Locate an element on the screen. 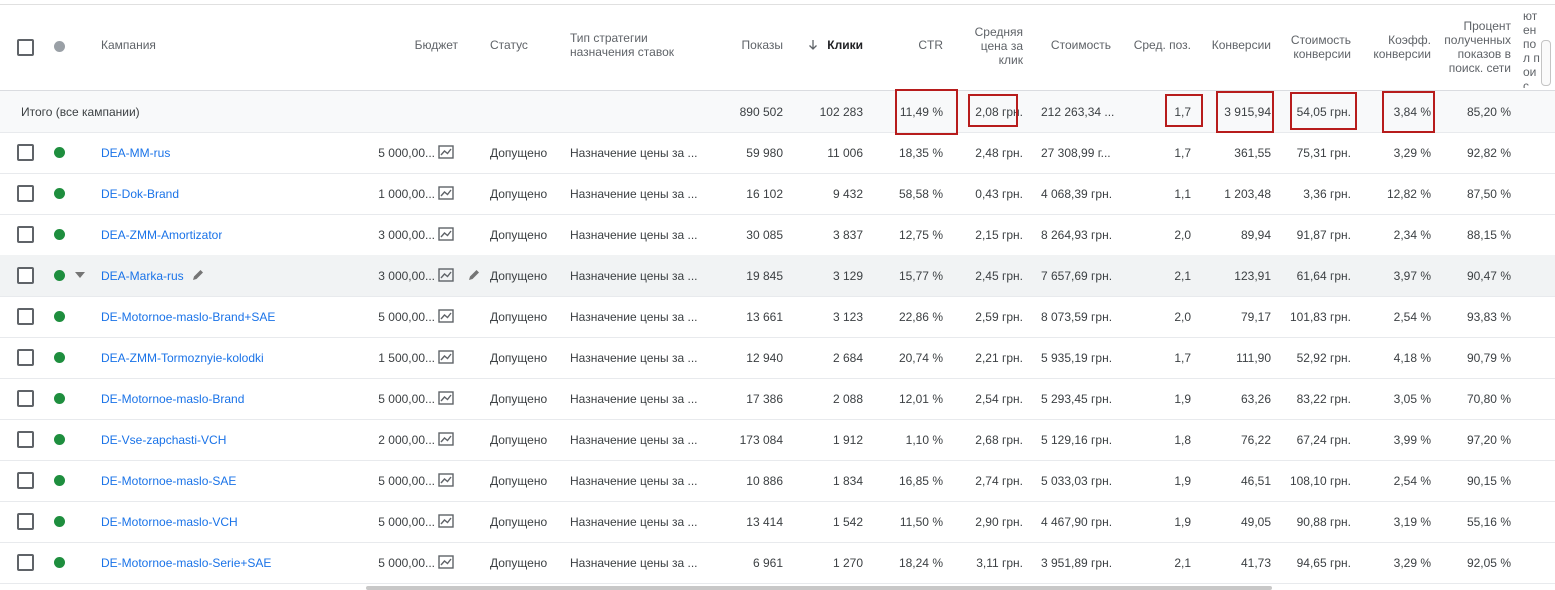  conv-rate-value: 3,19 % is located at coordinates (1412, 521).